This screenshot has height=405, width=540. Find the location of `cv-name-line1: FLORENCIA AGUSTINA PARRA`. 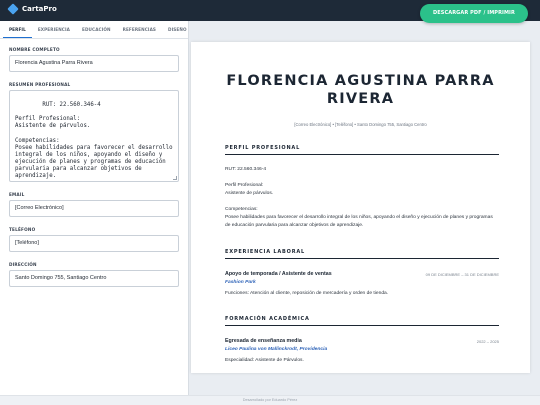

cv-name-line1: FLORENCIA AGUSTINA PARRA is located at coordinates (360, 81).